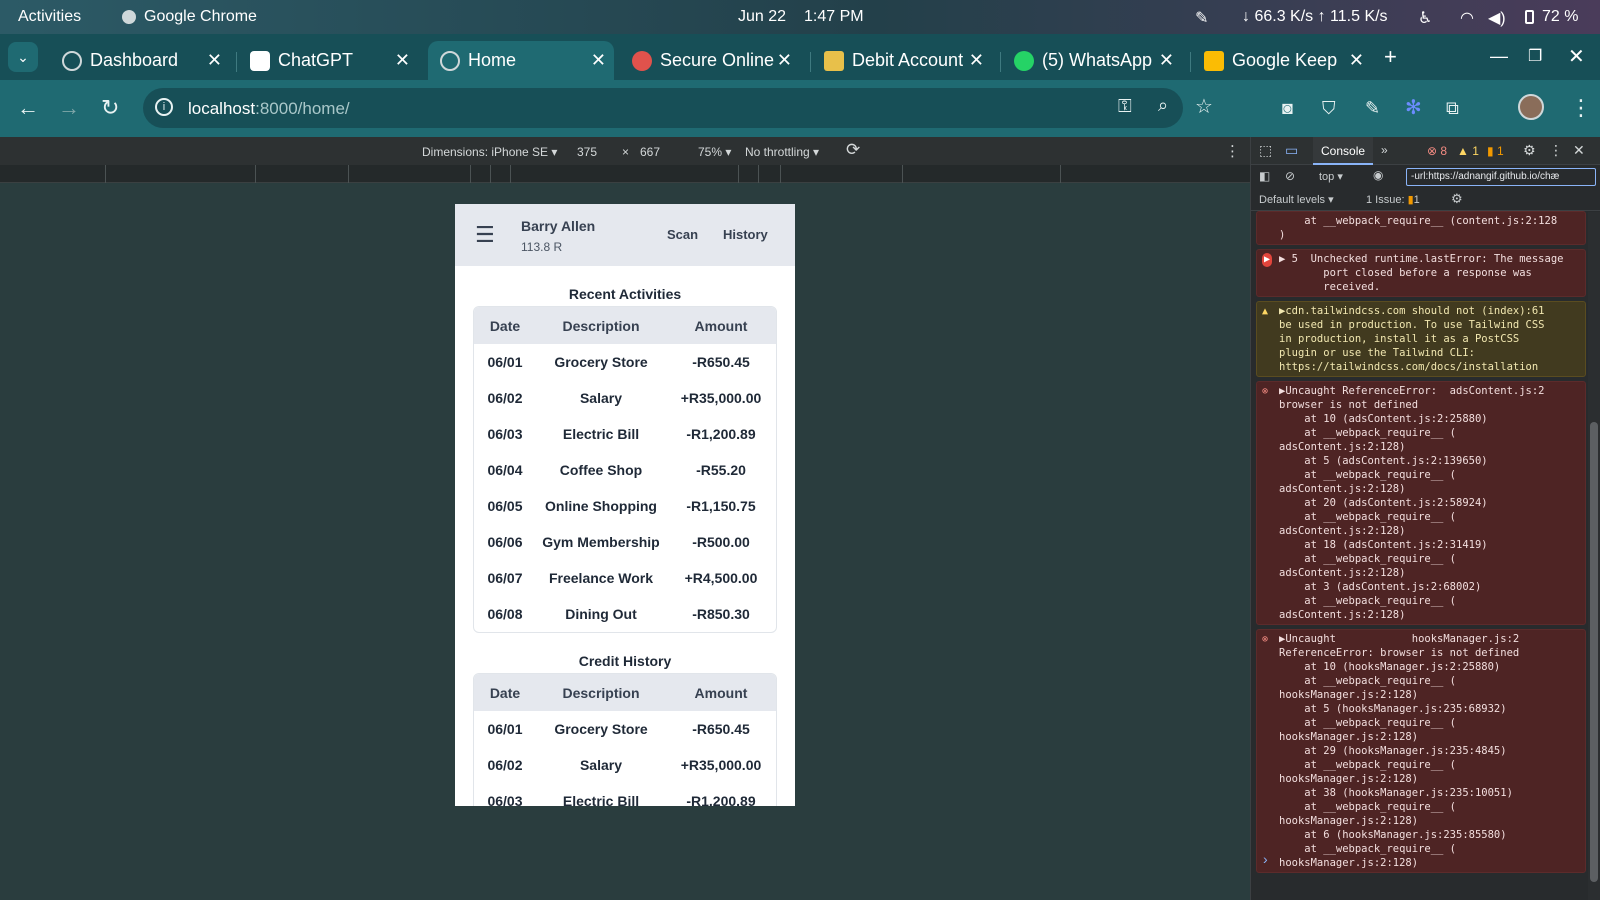  What do you see at coordinates (1296, 199) in the screenshot?
I see `log-levels-select: Default levels ▾` at bounding box center [1296, 199].